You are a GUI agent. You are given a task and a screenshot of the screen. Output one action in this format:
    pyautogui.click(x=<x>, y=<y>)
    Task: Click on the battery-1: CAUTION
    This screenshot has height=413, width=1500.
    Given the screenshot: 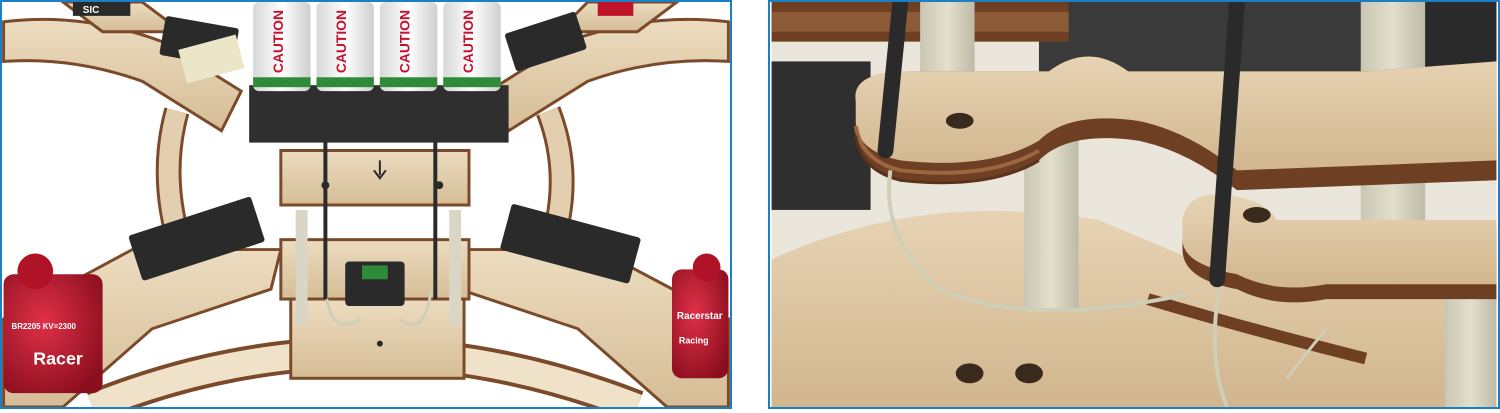 What is the action you would take?
    pyautogui.click(x=282, y=47)
    